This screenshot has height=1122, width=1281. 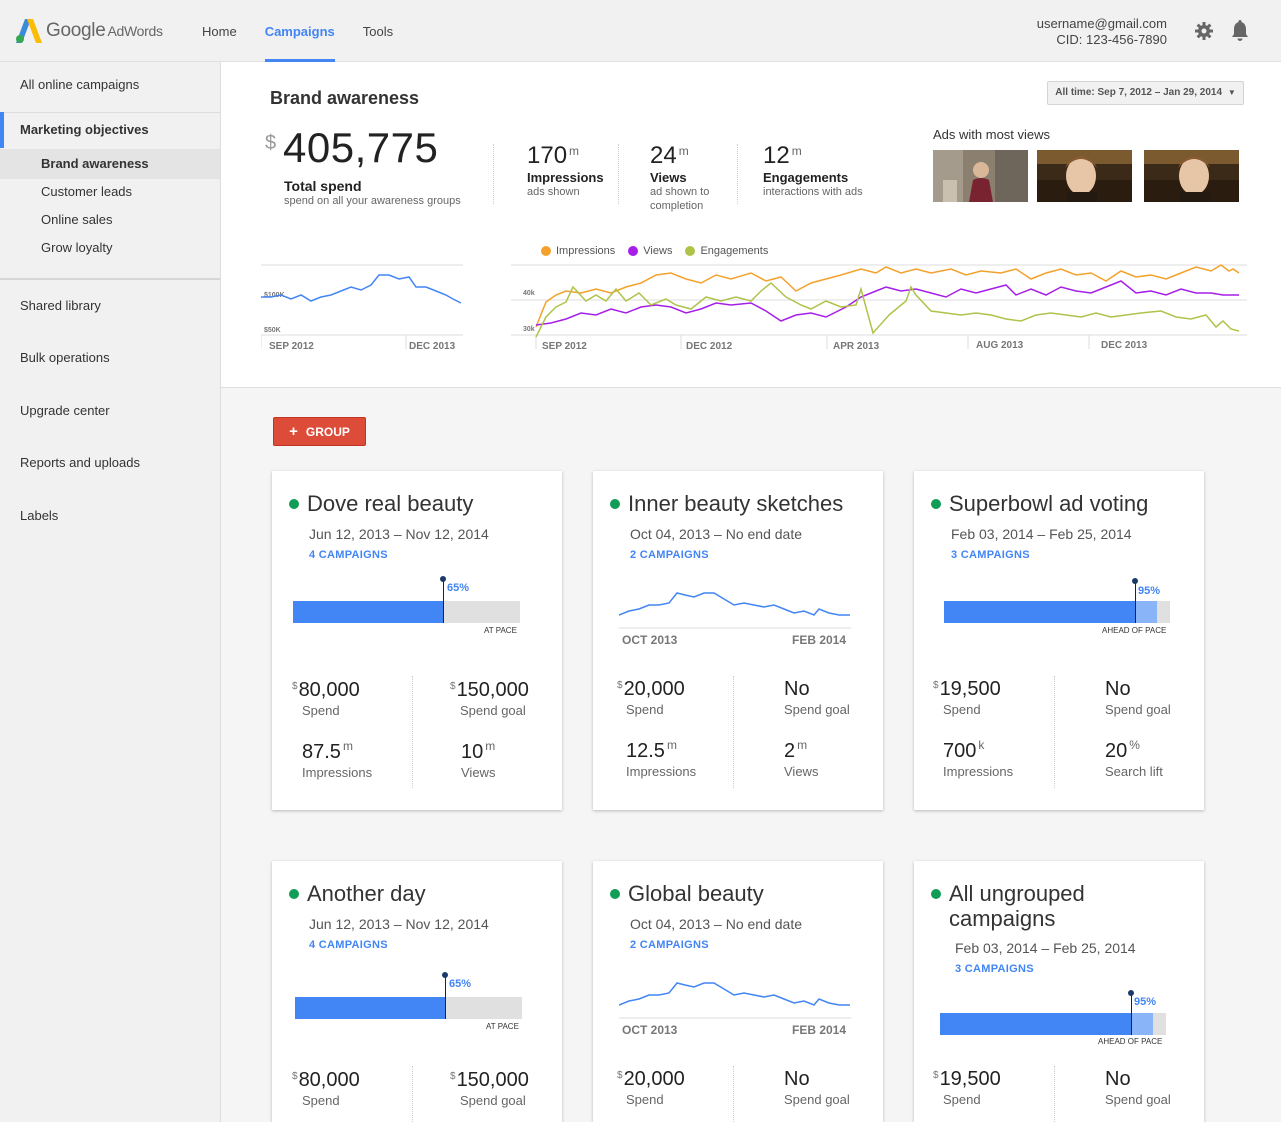 I want to click on nav-home: Home, so click(x=219, y=31).